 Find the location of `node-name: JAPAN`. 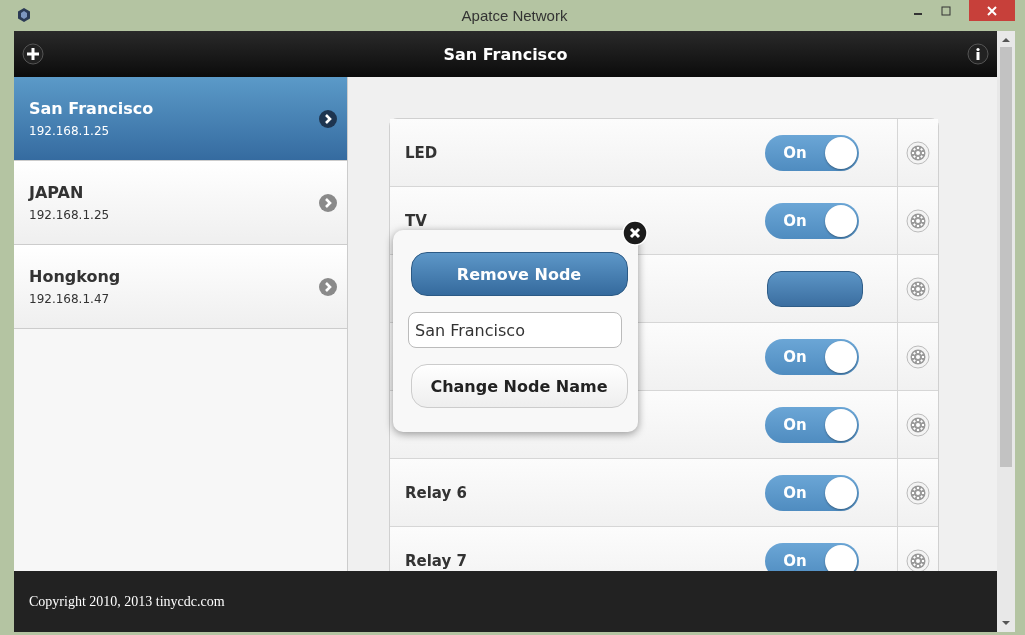

node-name: JAPAN is located at coordinates (57, 192).